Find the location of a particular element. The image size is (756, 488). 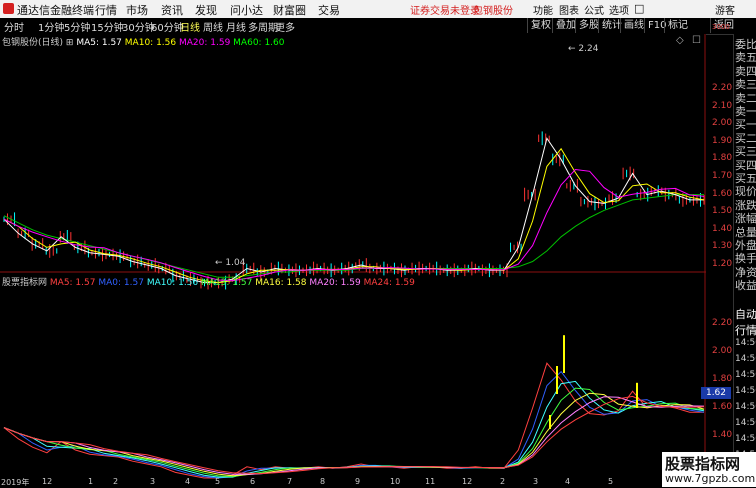

quote-label: 收益 is located at coordinates (745, 286).